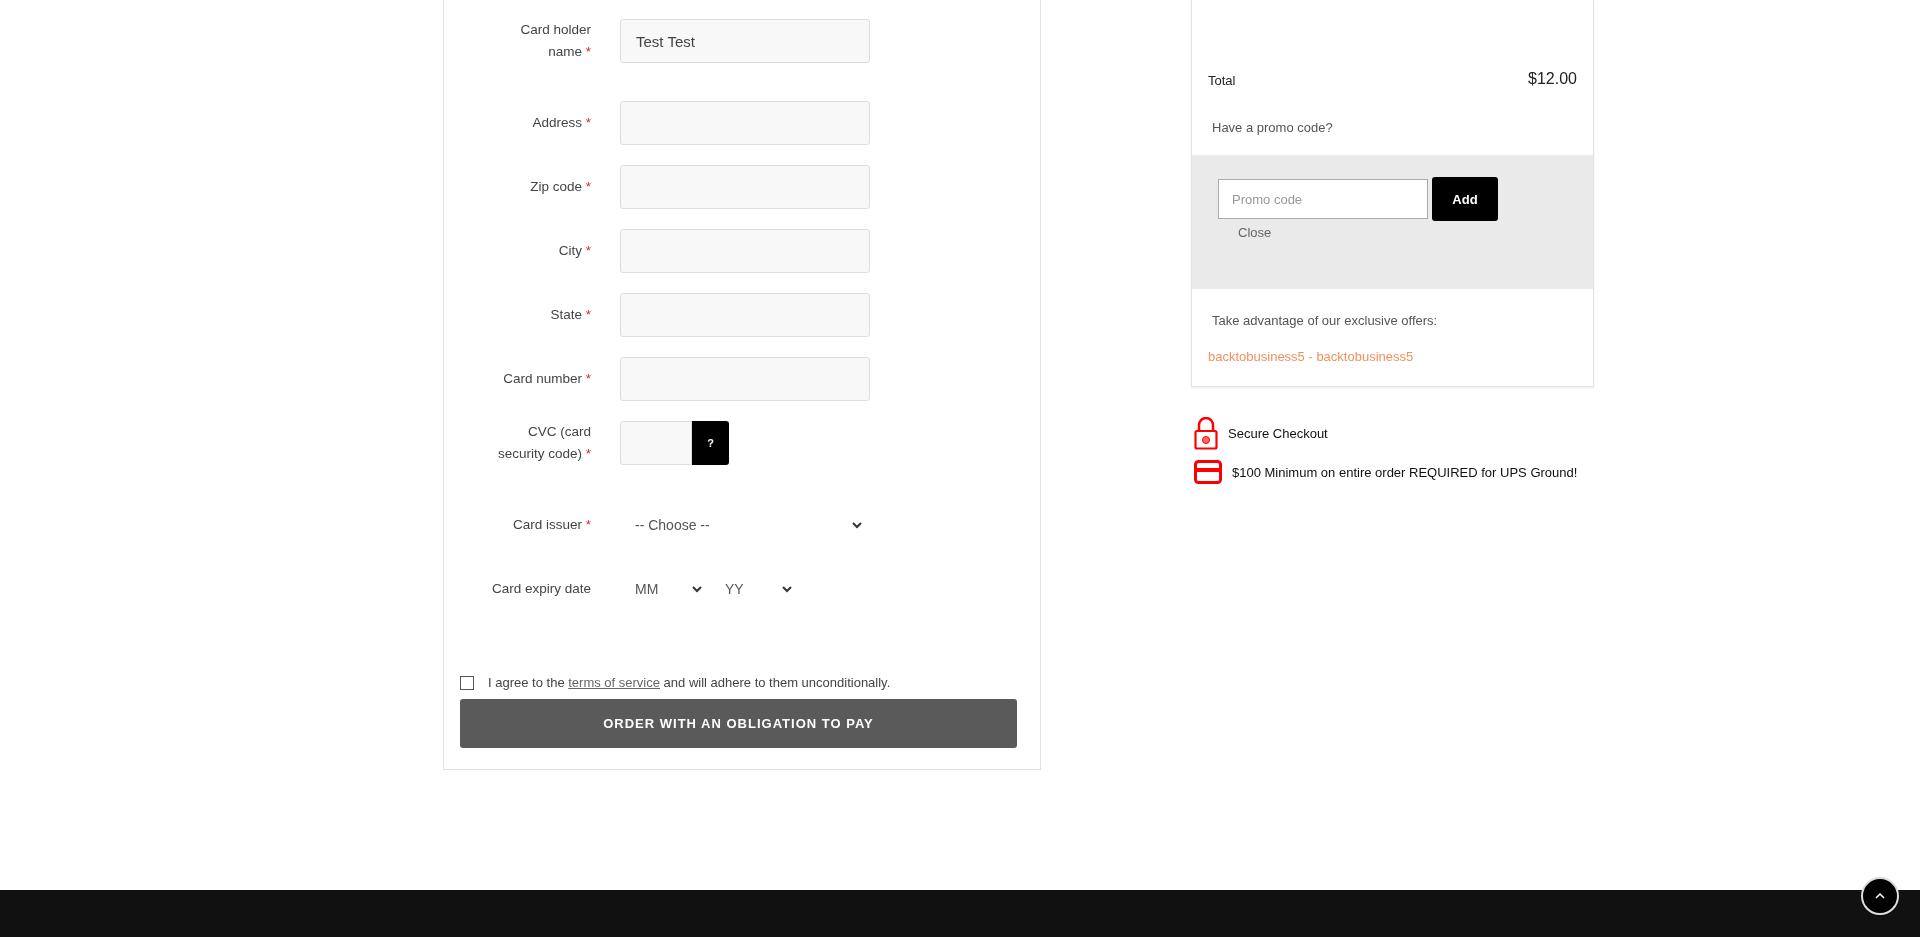 The height and width of the screenshot is (937, 1920). Describe the element at coordinates (543, 443) in the screenshot. I see `field-label: CVC (card security code) *` at that location.